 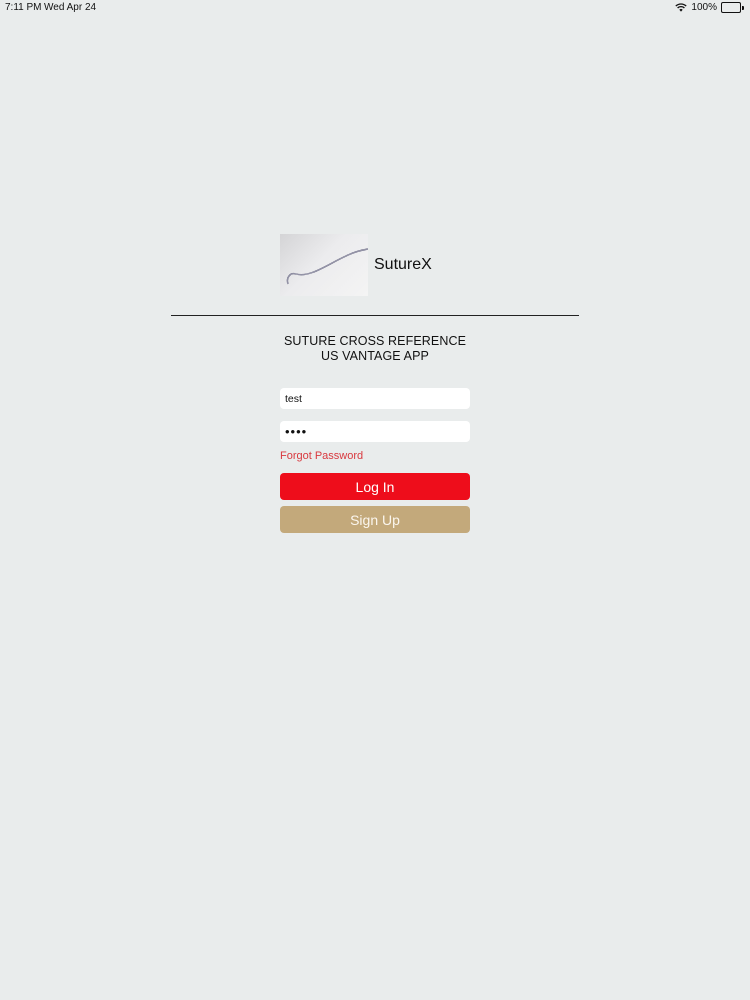 I want to click on subtitle-line-2: US VANTAGE APP, so click(x=375, y=356).